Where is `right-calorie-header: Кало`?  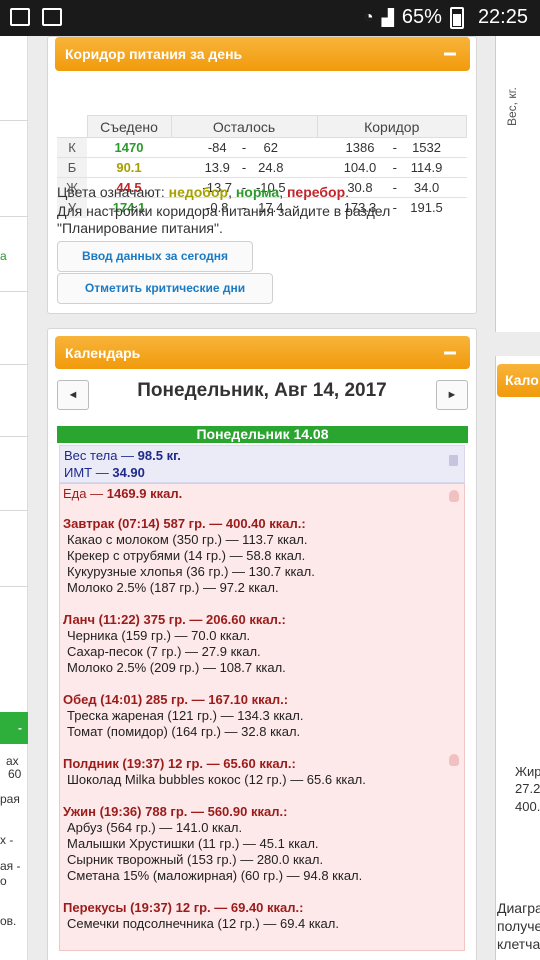
right-calorie-header: Кало is located at coordinates (518, 380).